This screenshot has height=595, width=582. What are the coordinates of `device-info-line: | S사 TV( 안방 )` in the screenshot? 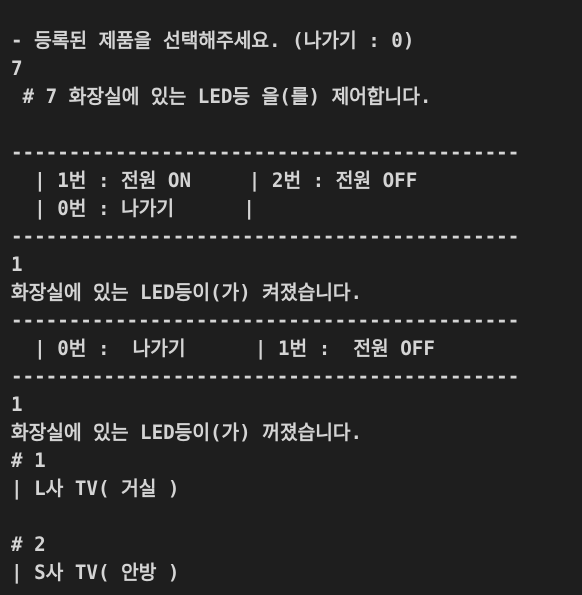 It's located at (95, 572).